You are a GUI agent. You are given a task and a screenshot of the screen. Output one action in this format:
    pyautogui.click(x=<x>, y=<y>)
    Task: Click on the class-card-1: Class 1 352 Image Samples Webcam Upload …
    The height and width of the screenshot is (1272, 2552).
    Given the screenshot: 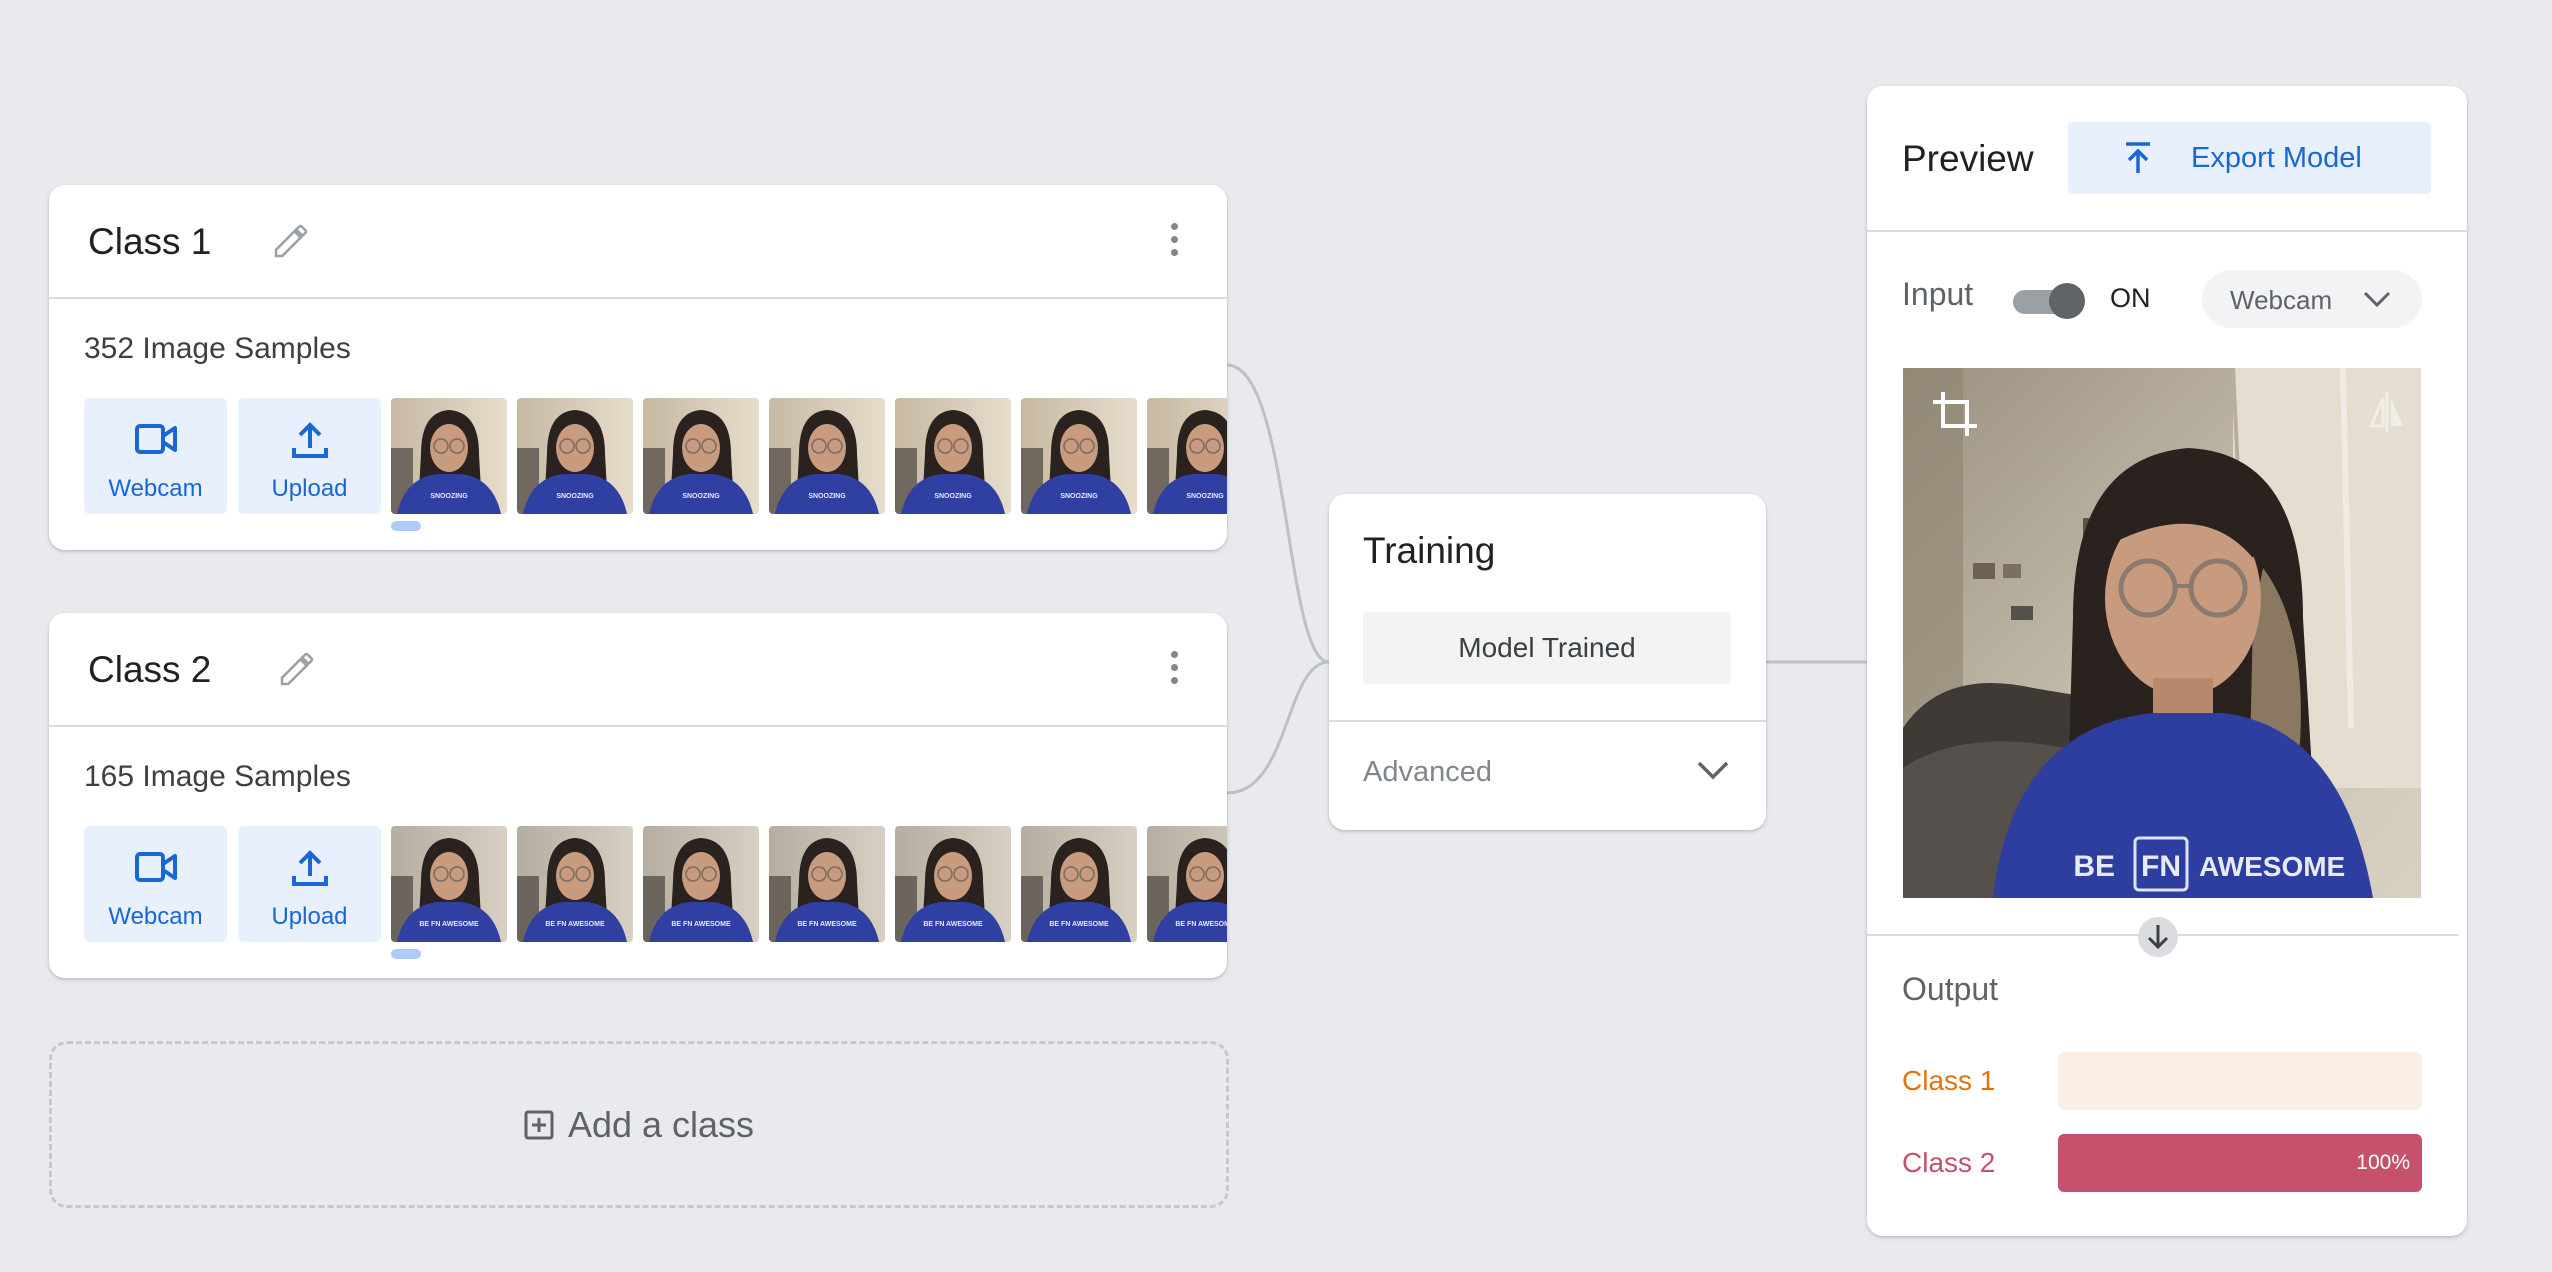 What is the action you would take?
    pyautogui.click(x=638, y=367)
    